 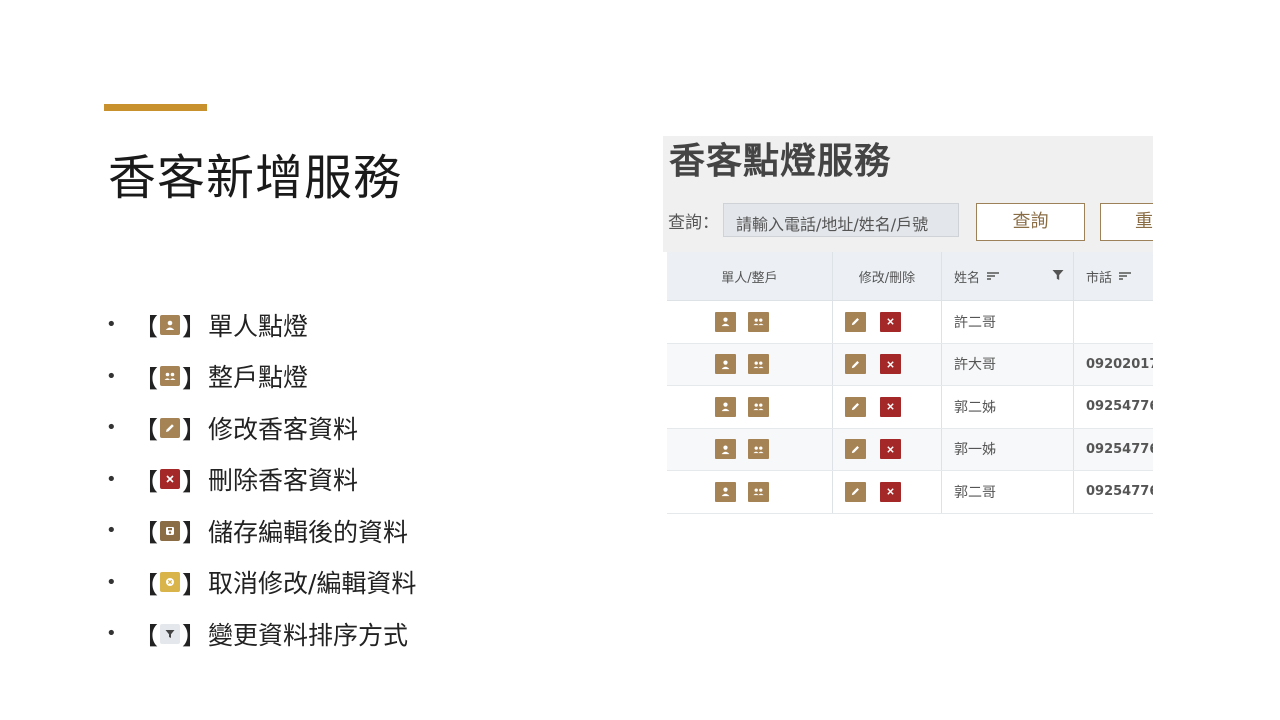 What do you see at coordinates (1008, 449) in the screenshot?
I see `row-name: 郭一姊` at bounding box center [1008, 449].